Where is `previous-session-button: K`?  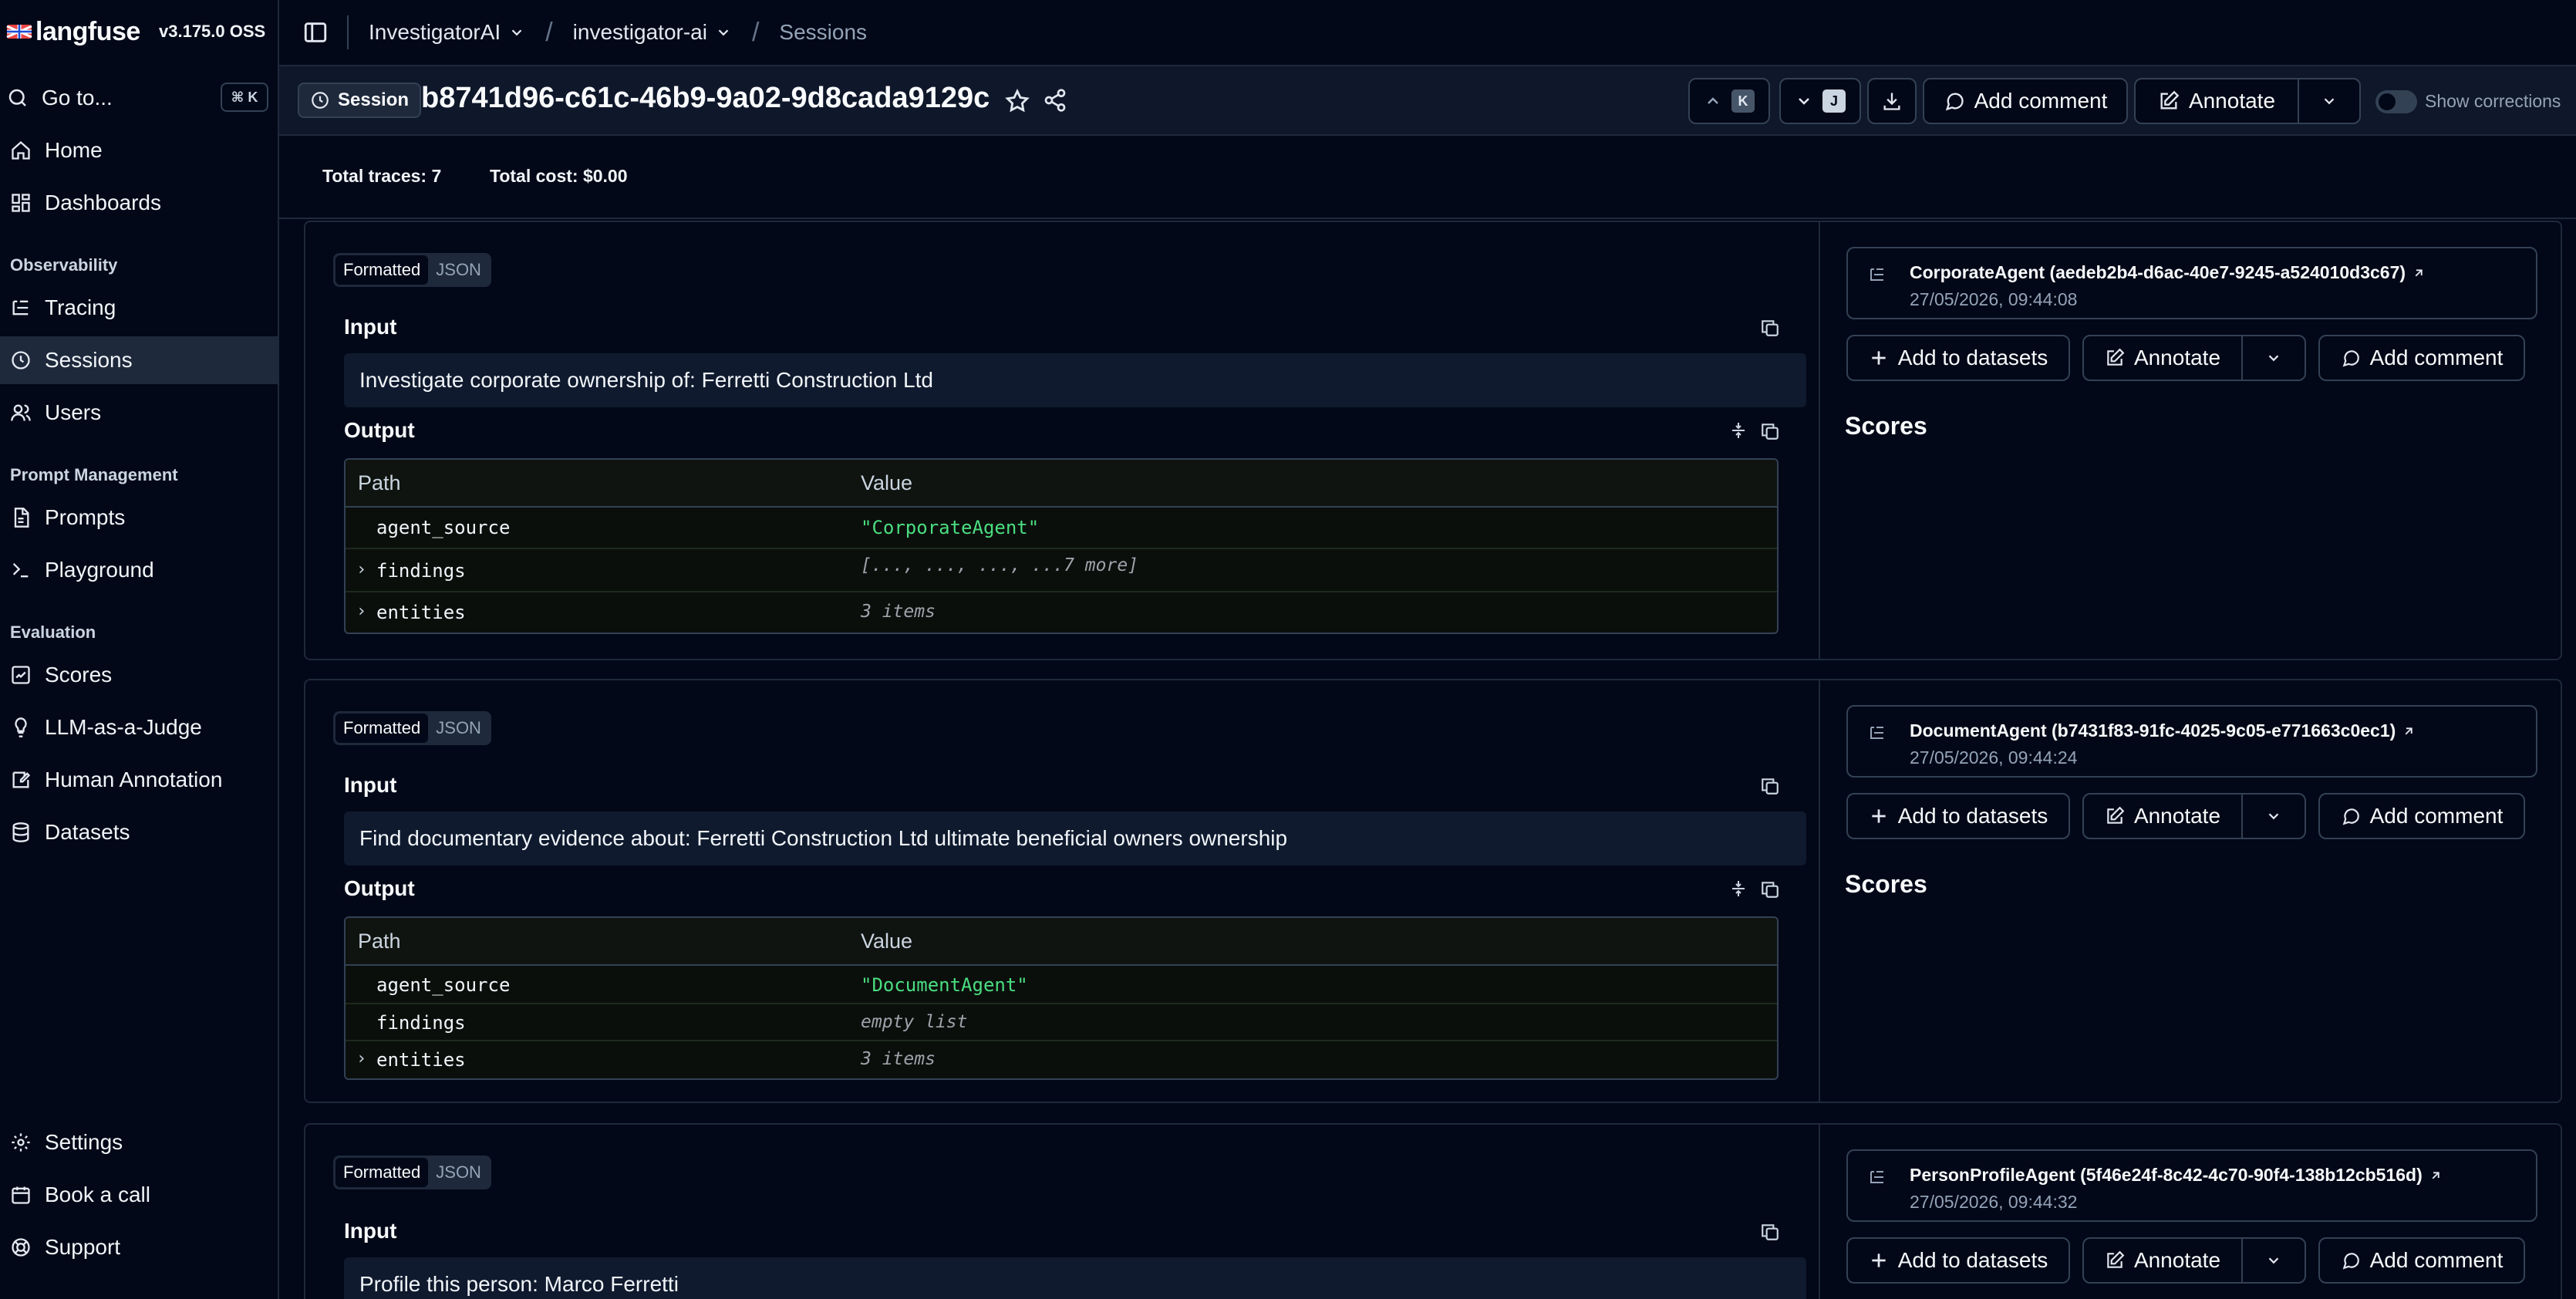
previous-session-button: K is located at coordinates (1729, 101).